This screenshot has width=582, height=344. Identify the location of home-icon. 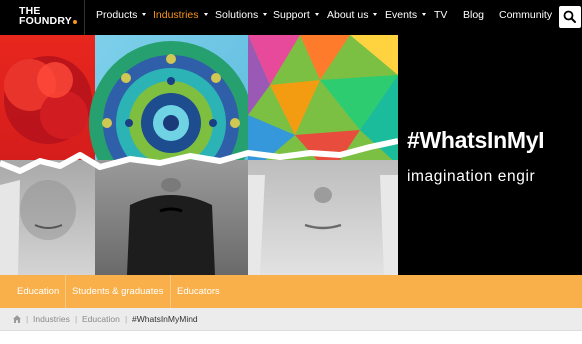
(17, 319).